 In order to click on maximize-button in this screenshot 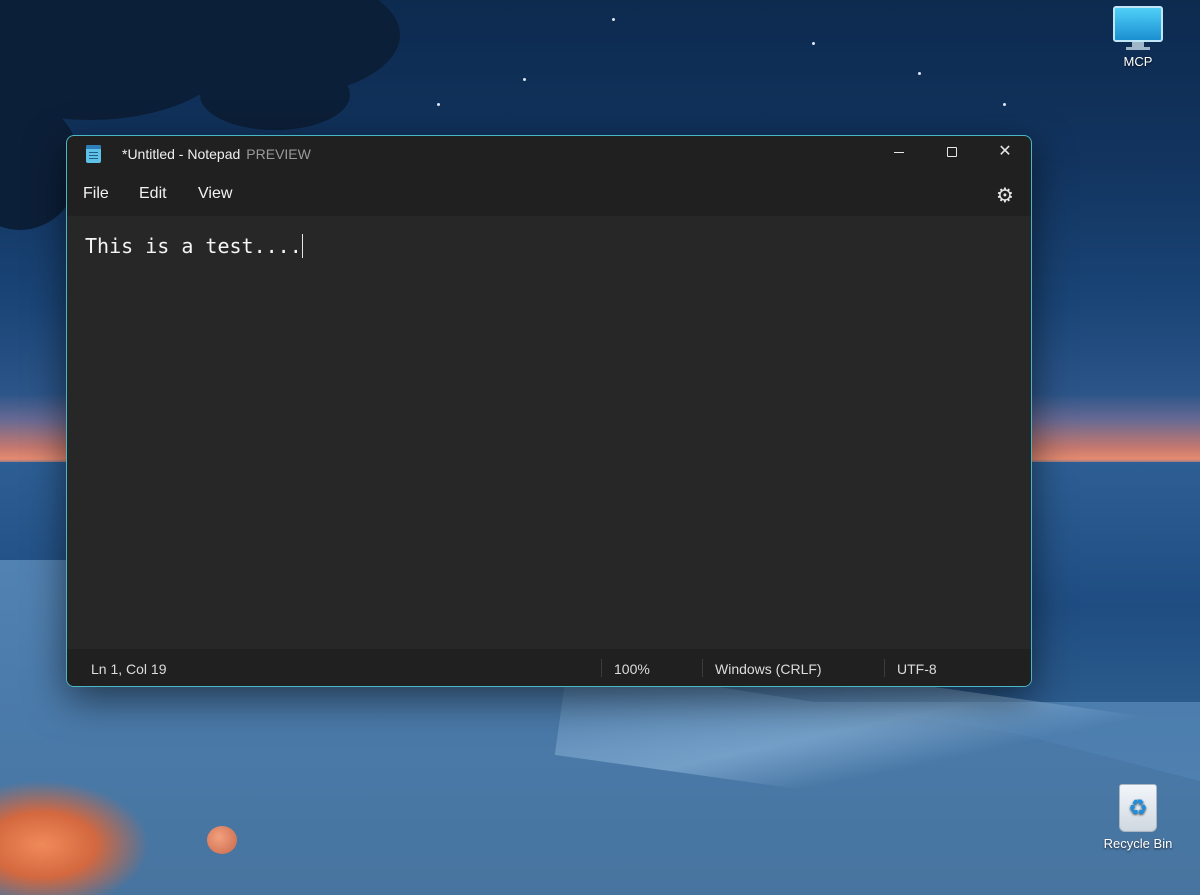, I will do `click(952, 152)`.